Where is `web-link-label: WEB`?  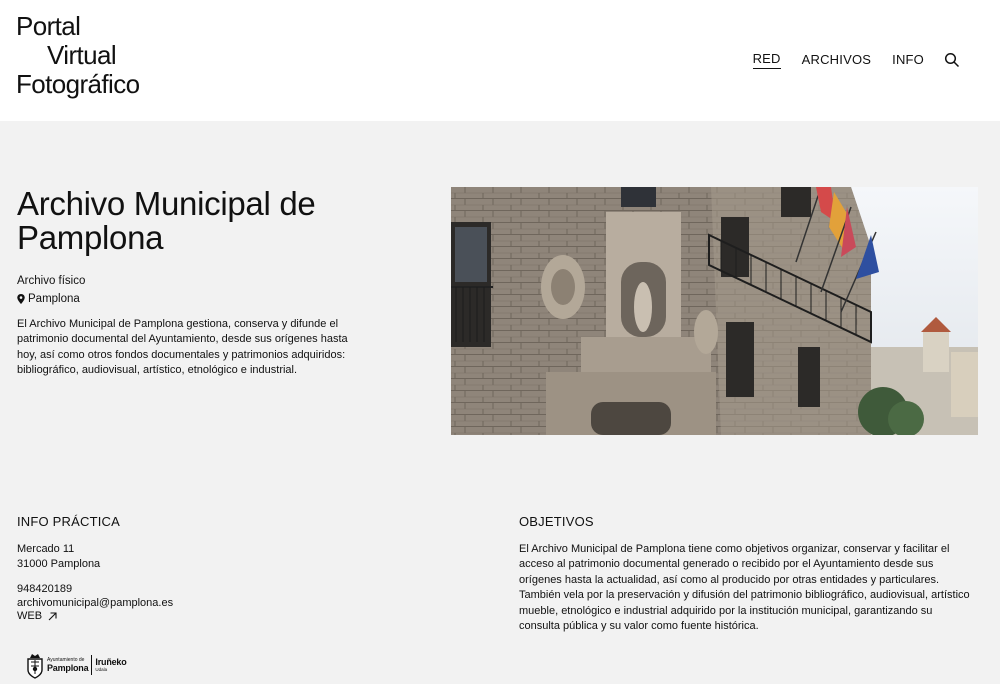 web-link-label: WEB is located at coordinates (30, 616).